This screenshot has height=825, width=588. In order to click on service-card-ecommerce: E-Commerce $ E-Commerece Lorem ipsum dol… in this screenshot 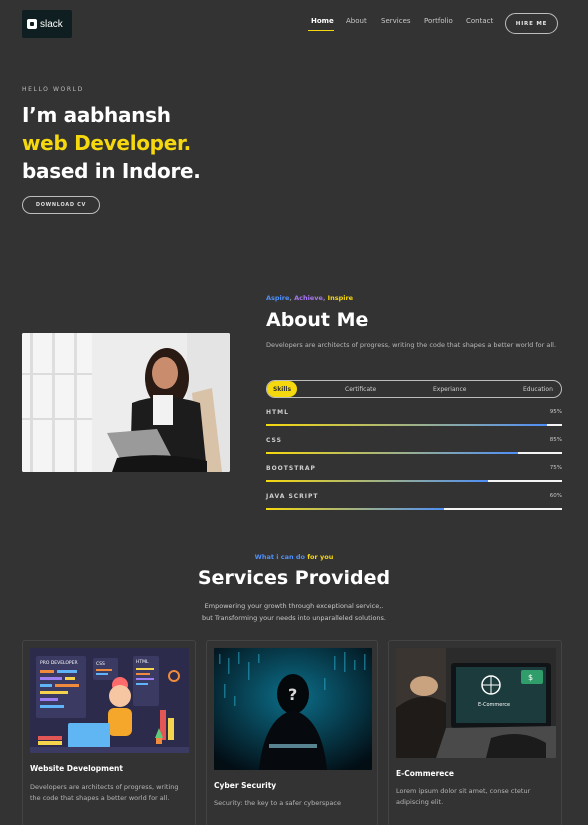, I will do `click(475, 732)`.